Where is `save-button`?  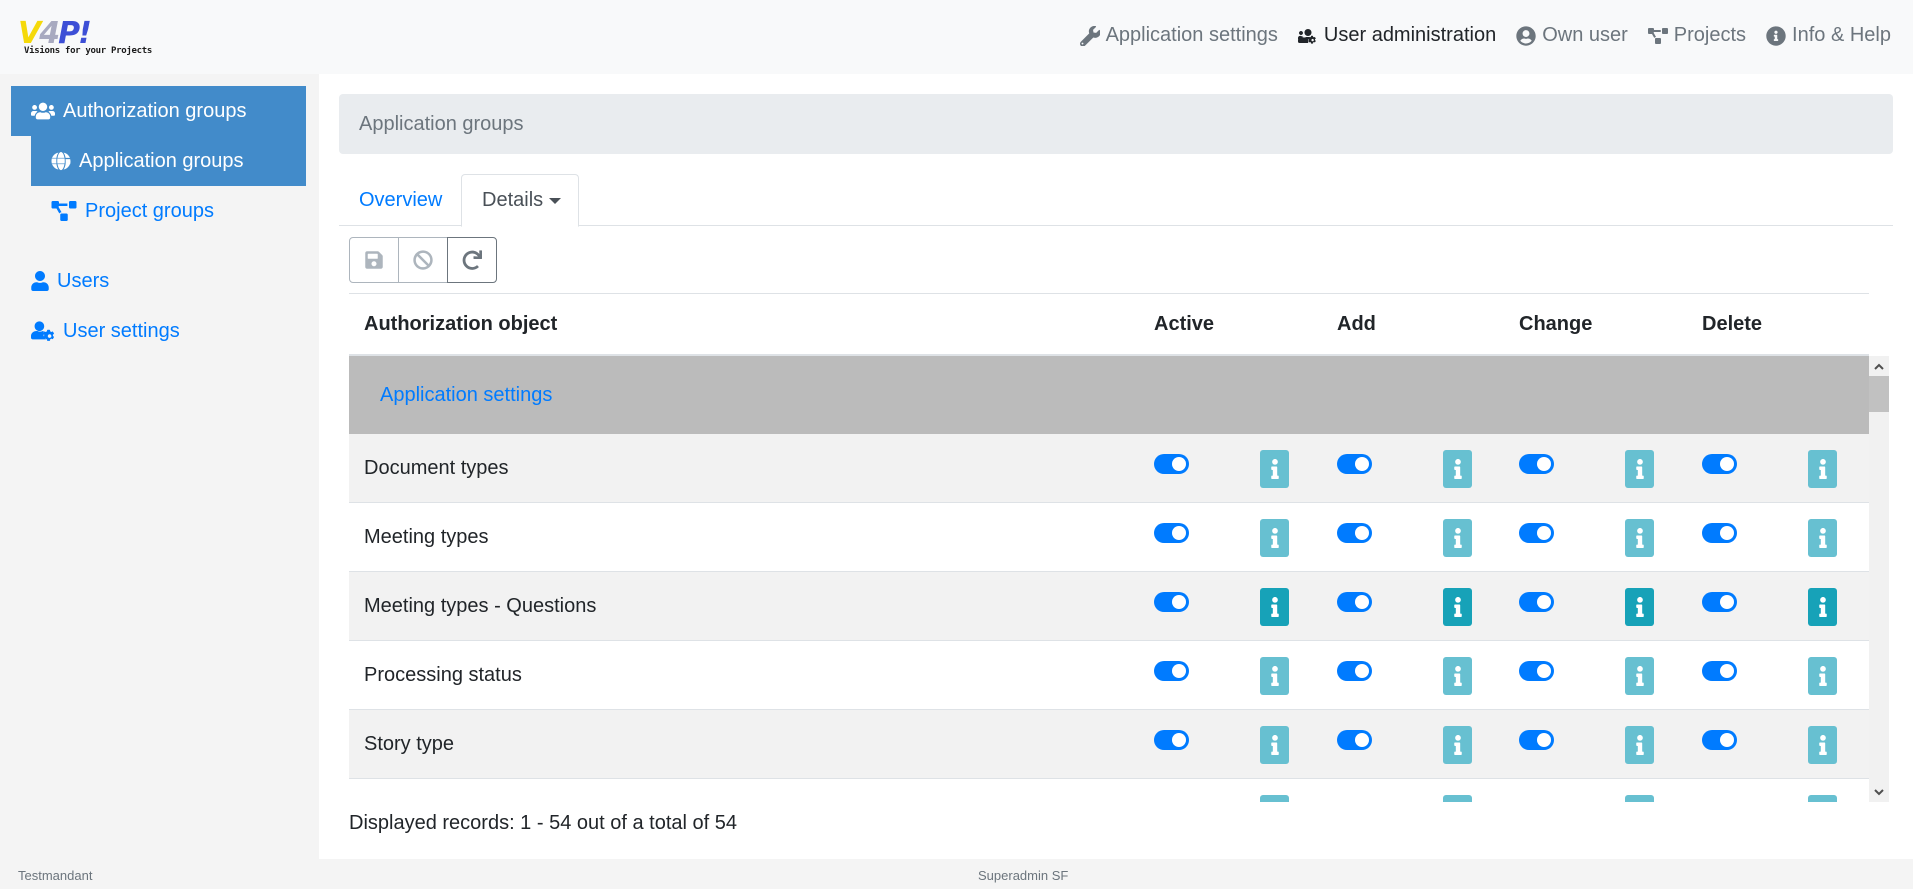 save-button is located at coordinates (374, 260).